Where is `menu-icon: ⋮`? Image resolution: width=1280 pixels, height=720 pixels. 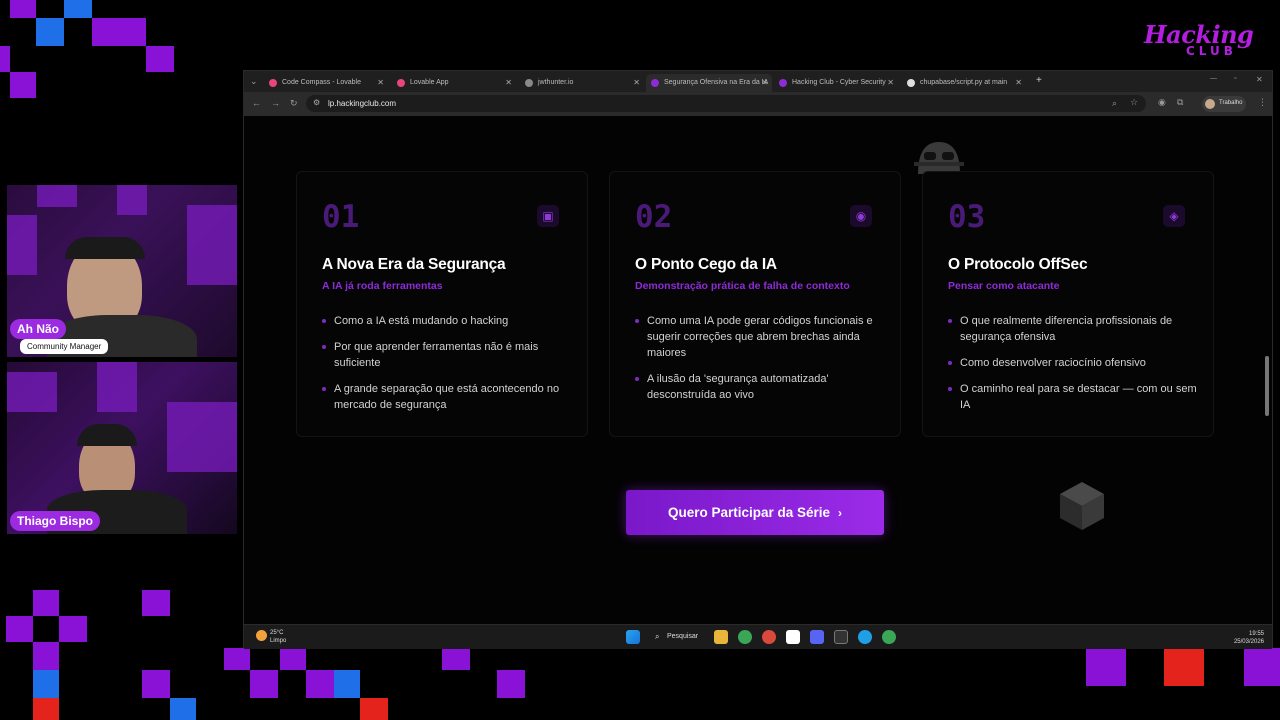
menu-icon: ⋮ is located at coordinates (1262, 102).